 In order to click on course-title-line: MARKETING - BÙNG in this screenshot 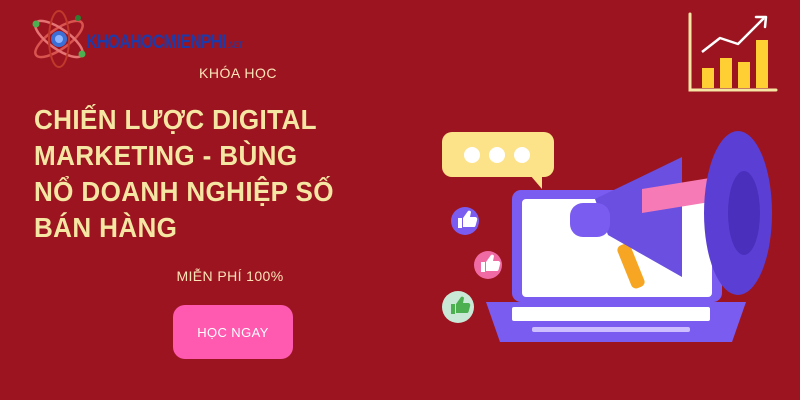, I will do `click(166, 155)`.